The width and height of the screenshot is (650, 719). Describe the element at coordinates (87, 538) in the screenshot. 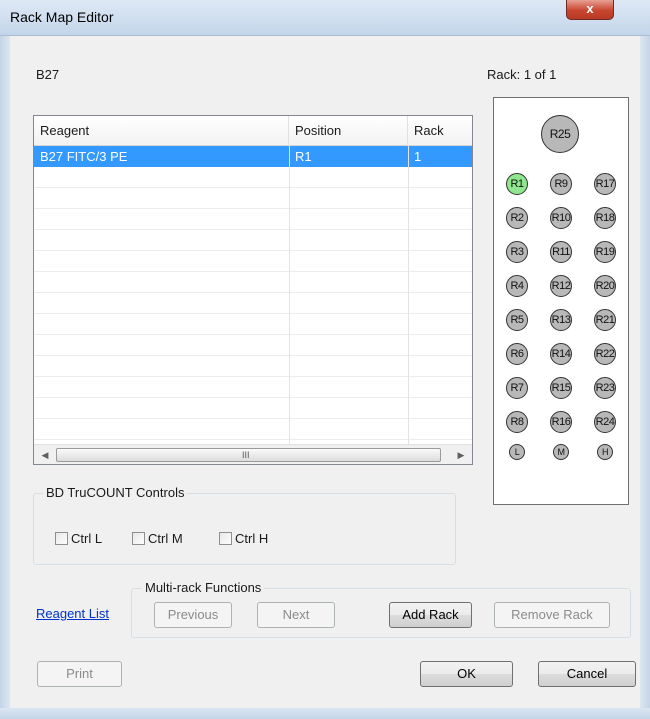

I see `ctrl-l-label: Ctrl L` at that location.